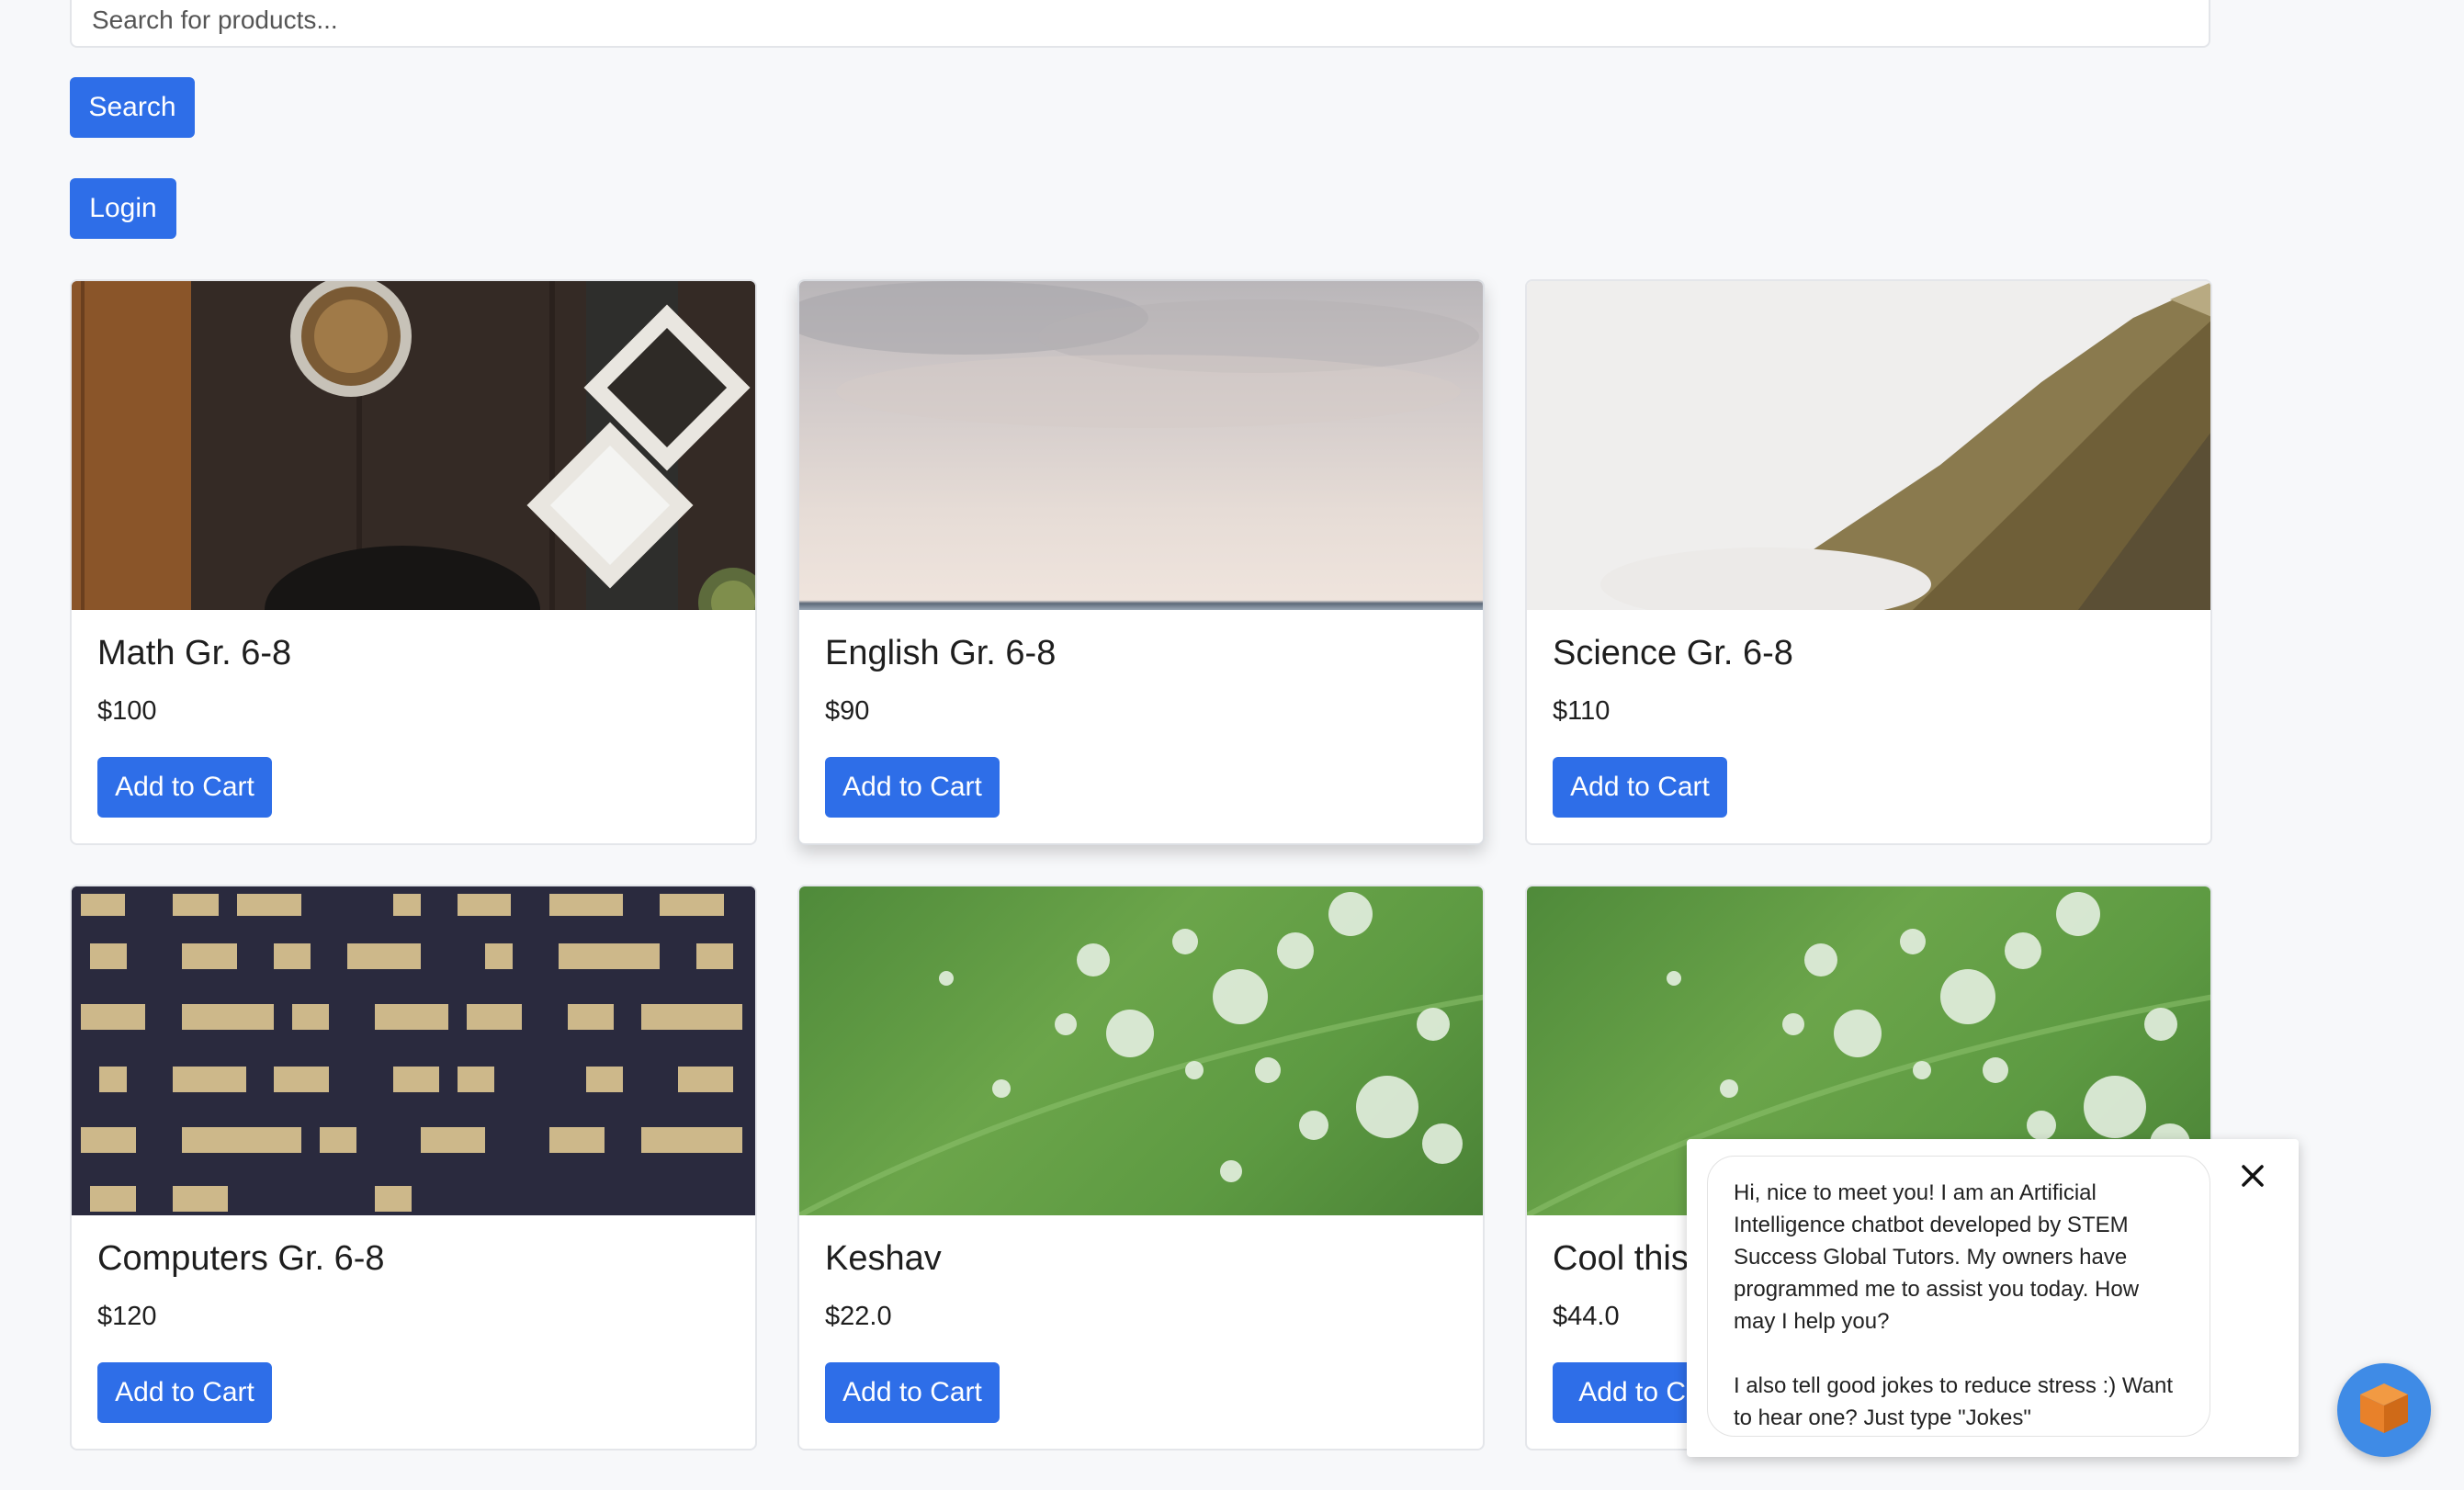 This screenshot has width=2464, height=1490. I want to click on product-price: $22.0, so click(858, 1316).